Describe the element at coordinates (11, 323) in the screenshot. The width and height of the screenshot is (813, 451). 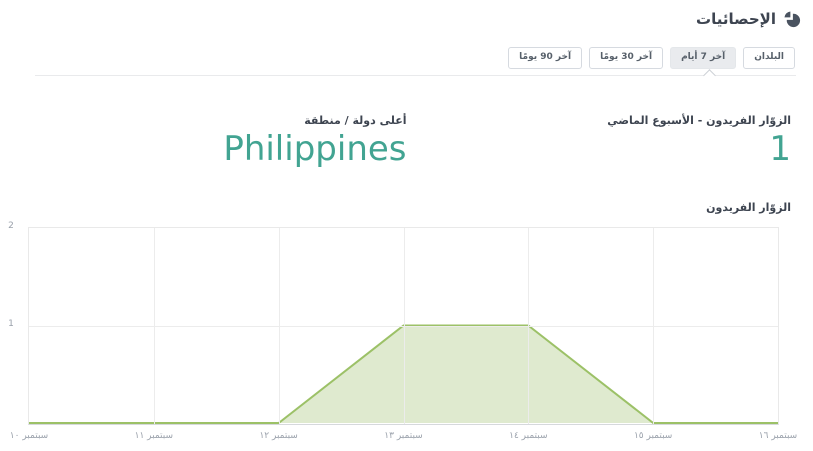
I see `y-tick-label: 1` at that location.